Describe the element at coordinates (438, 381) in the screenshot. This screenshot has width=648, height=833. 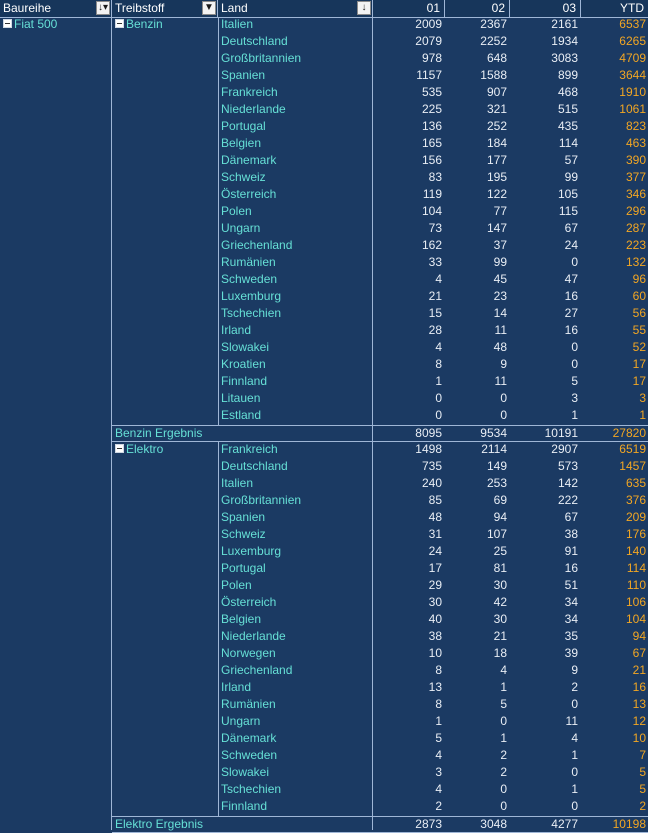
I see `cell-value-01: 1` at that location.